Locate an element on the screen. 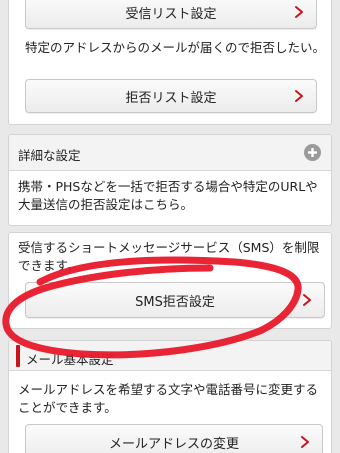  change-mail-address-button: メールアドレスの変更 is located at coordinates (174, 438).